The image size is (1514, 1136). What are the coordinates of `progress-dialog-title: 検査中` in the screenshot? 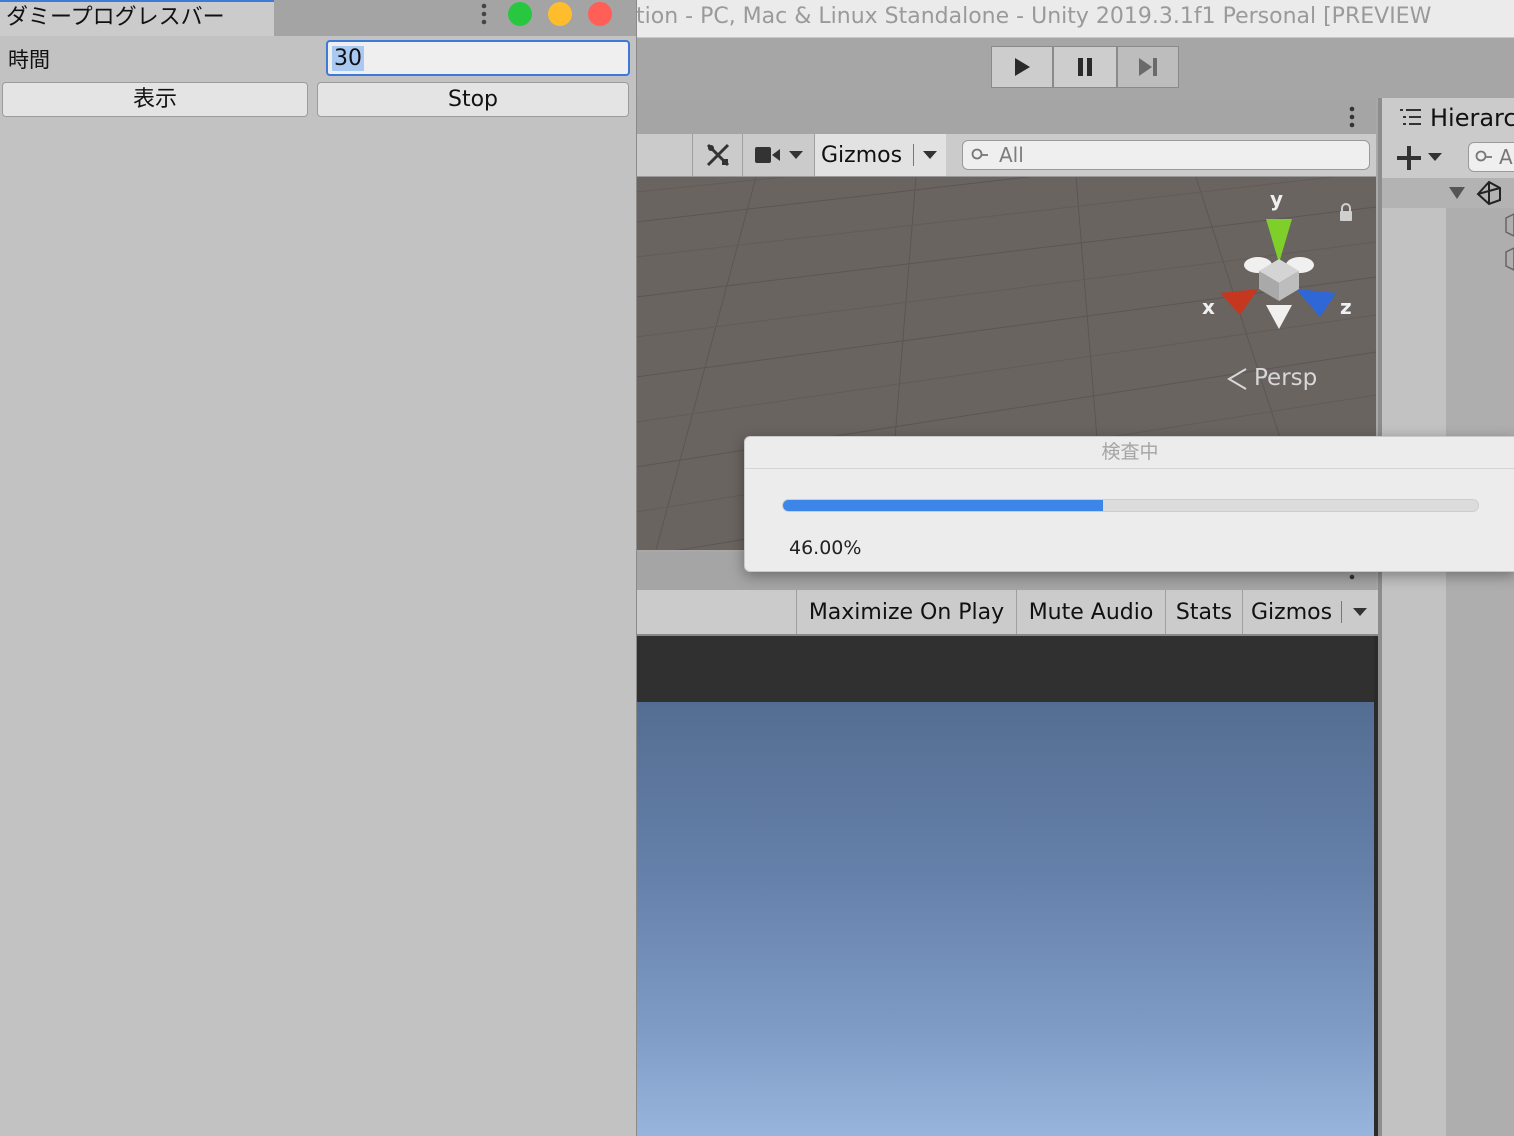 It's located at (1129, 453).